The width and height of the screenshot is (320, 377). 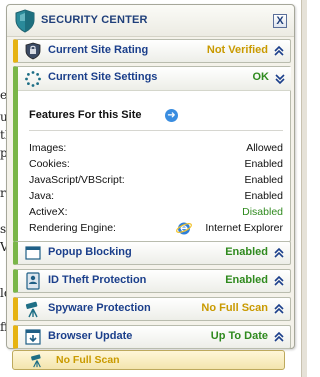 I want to click on arrow-right-icon: ➜, so click(x=171, y=115).